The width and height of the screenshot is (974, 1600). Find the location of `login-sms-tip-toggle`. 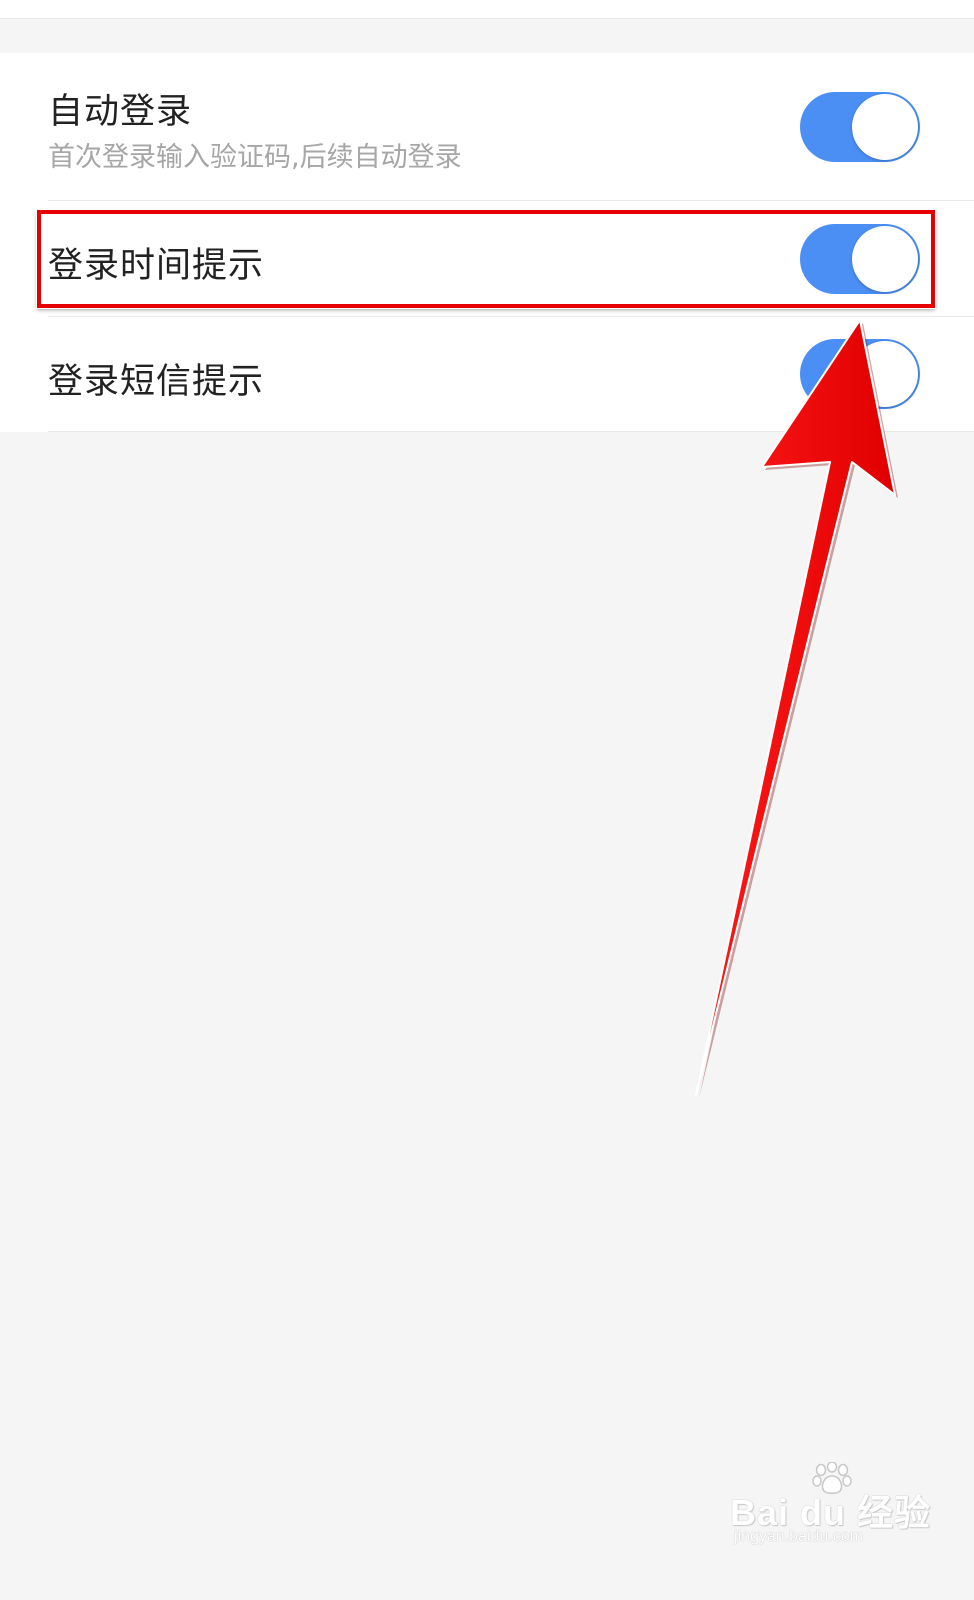

login-sms-tip-toggle is located at coordinates (860, 374).